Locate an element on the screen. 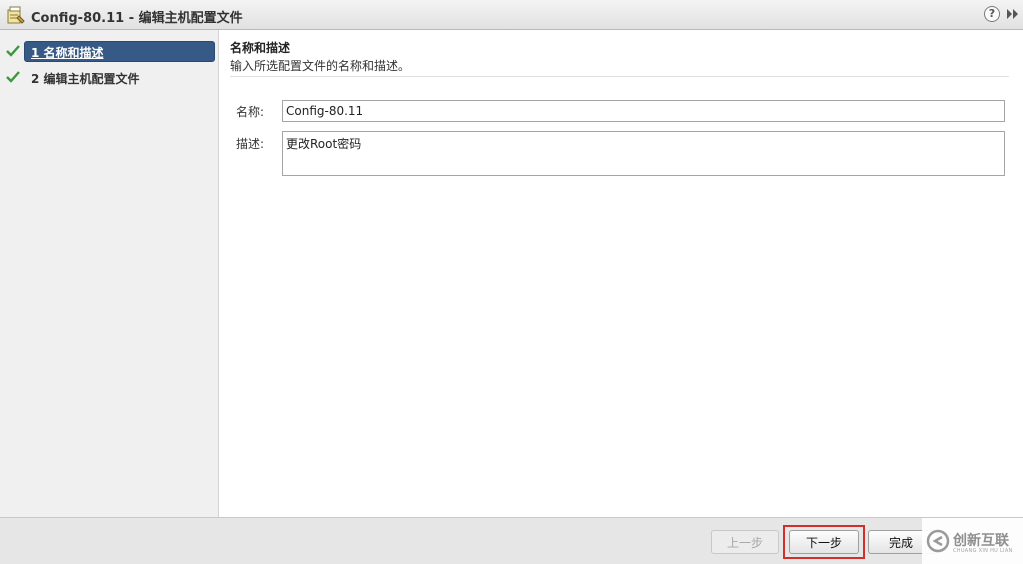 This screenshot has width=1023, height=564. title-bar: Config-80.11 - 编辑主机配置文件 ? is located at coordinates (511, 15).